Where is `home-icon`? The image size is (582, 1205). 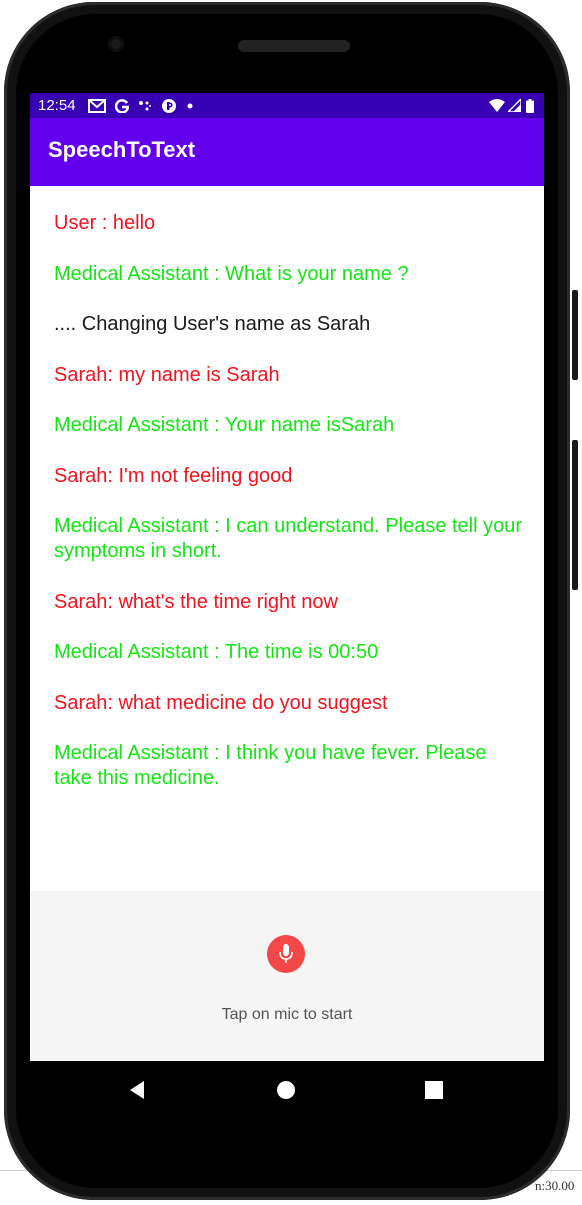
home-icon is located at coordinates (286, 1090).